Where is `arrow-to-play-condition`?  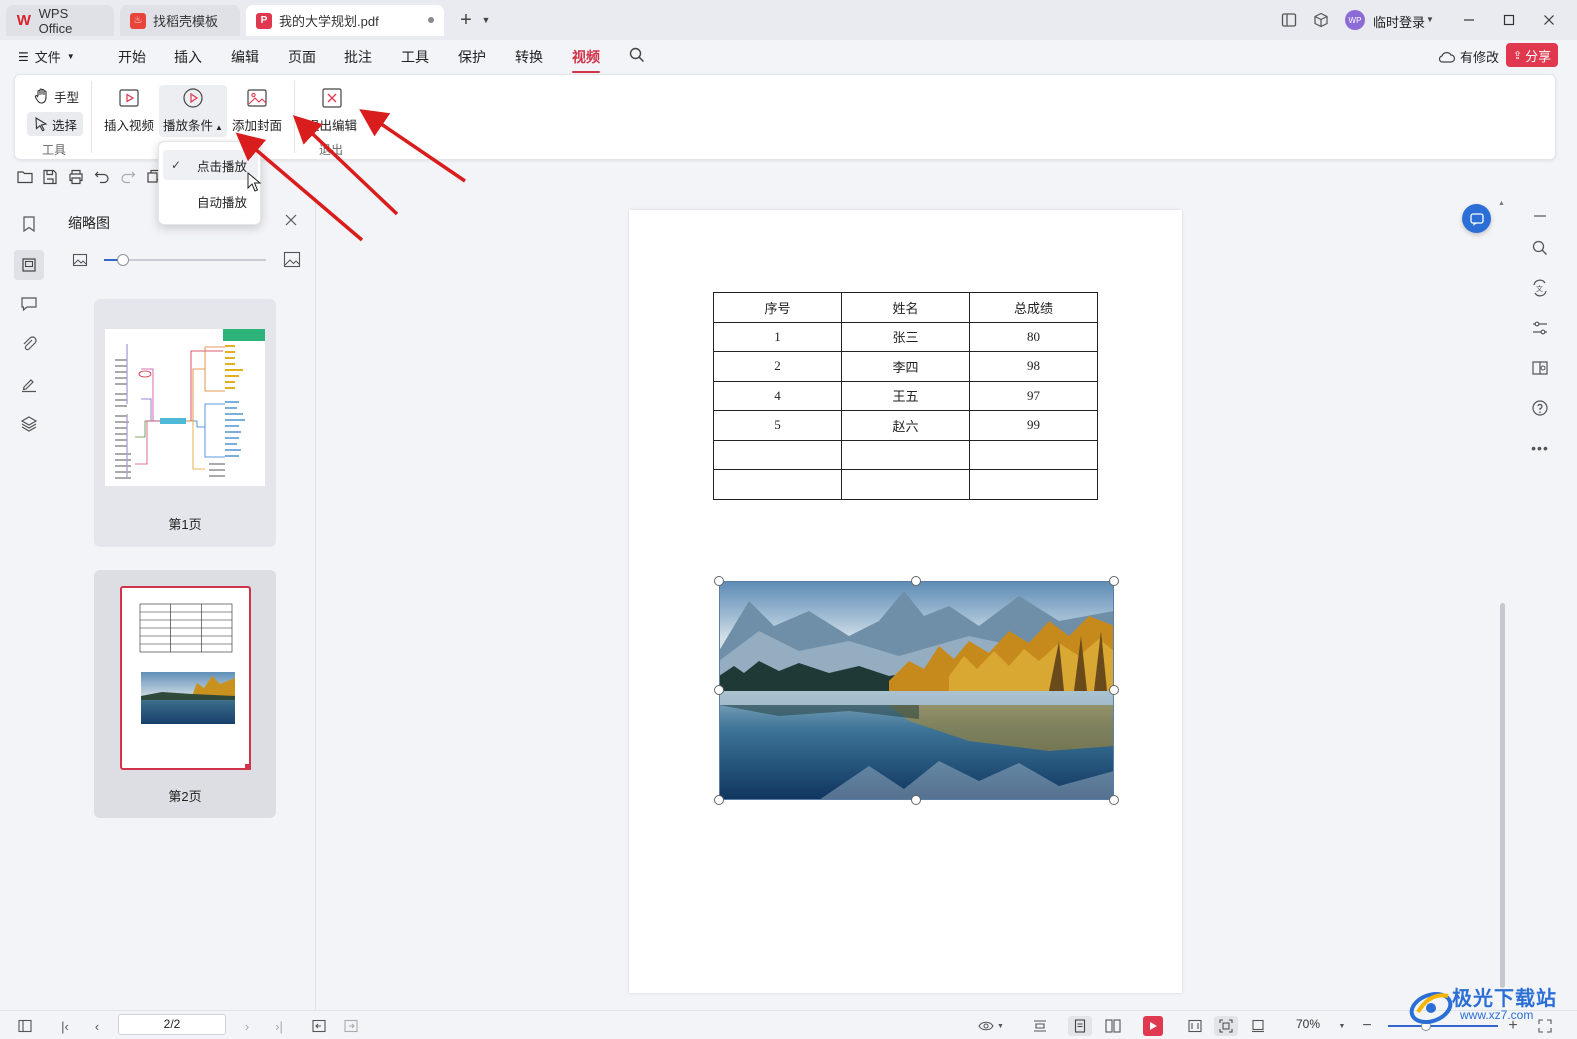 arrow-to-play-condition is located at coordinates (299, 187).